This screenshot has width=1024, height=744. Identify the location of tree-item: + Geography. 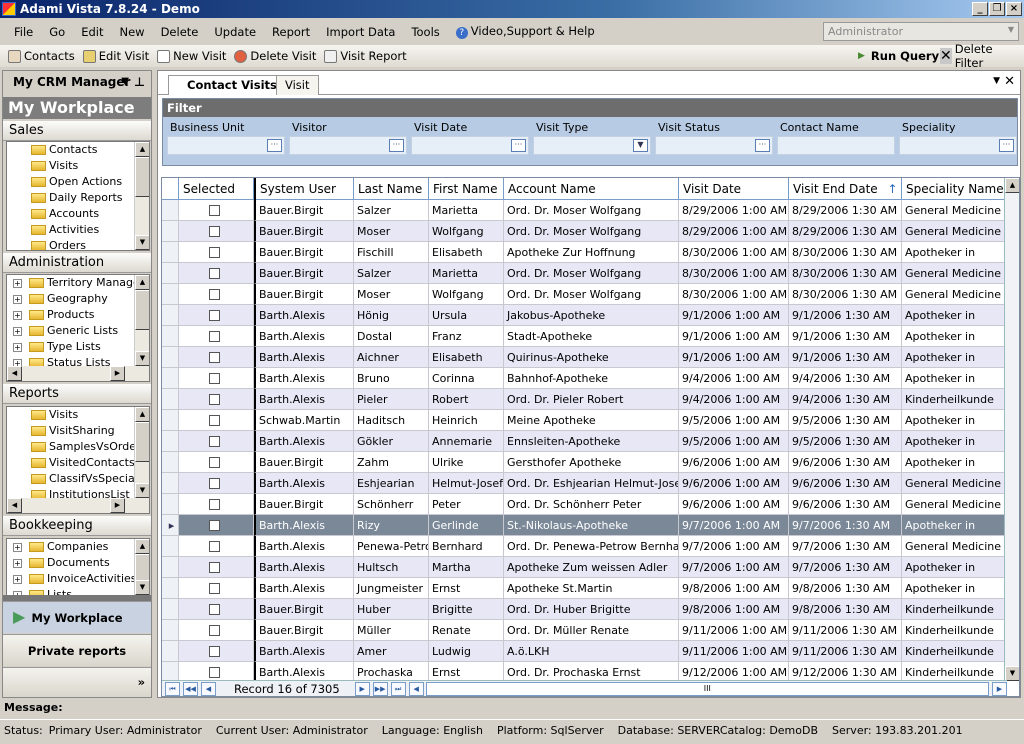
(78, 299).